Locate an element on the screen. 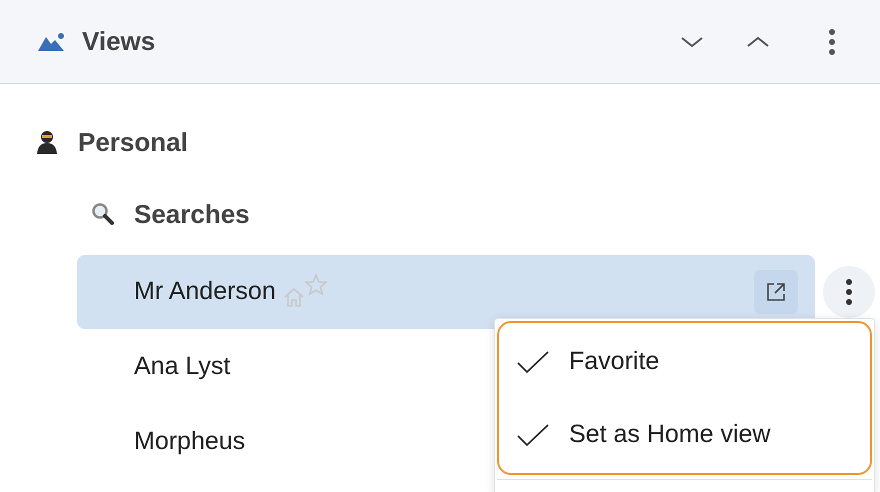  more-button is located at coordinates (849, 292).